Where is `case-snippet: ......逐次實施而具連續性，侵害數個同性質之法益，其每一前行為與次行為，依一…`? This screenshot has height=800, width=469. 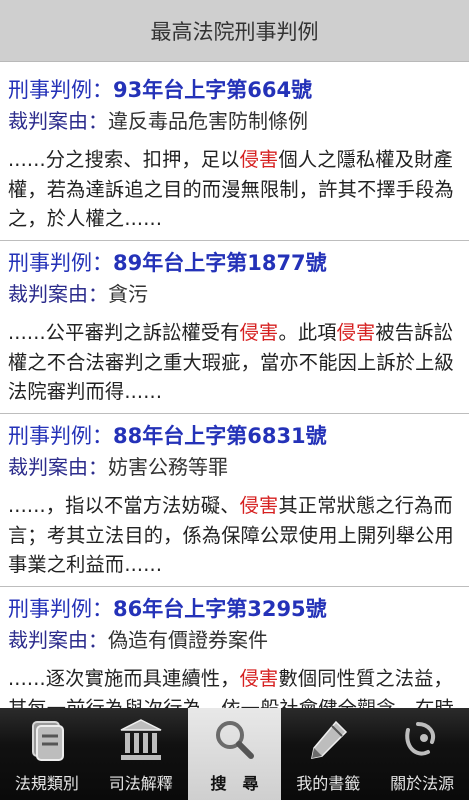 case-snippet: ......逐次實施而具連續性，侵害數個同性質之法益，其每一前行為與次行為，依一… is located at coordinates (234, 686).